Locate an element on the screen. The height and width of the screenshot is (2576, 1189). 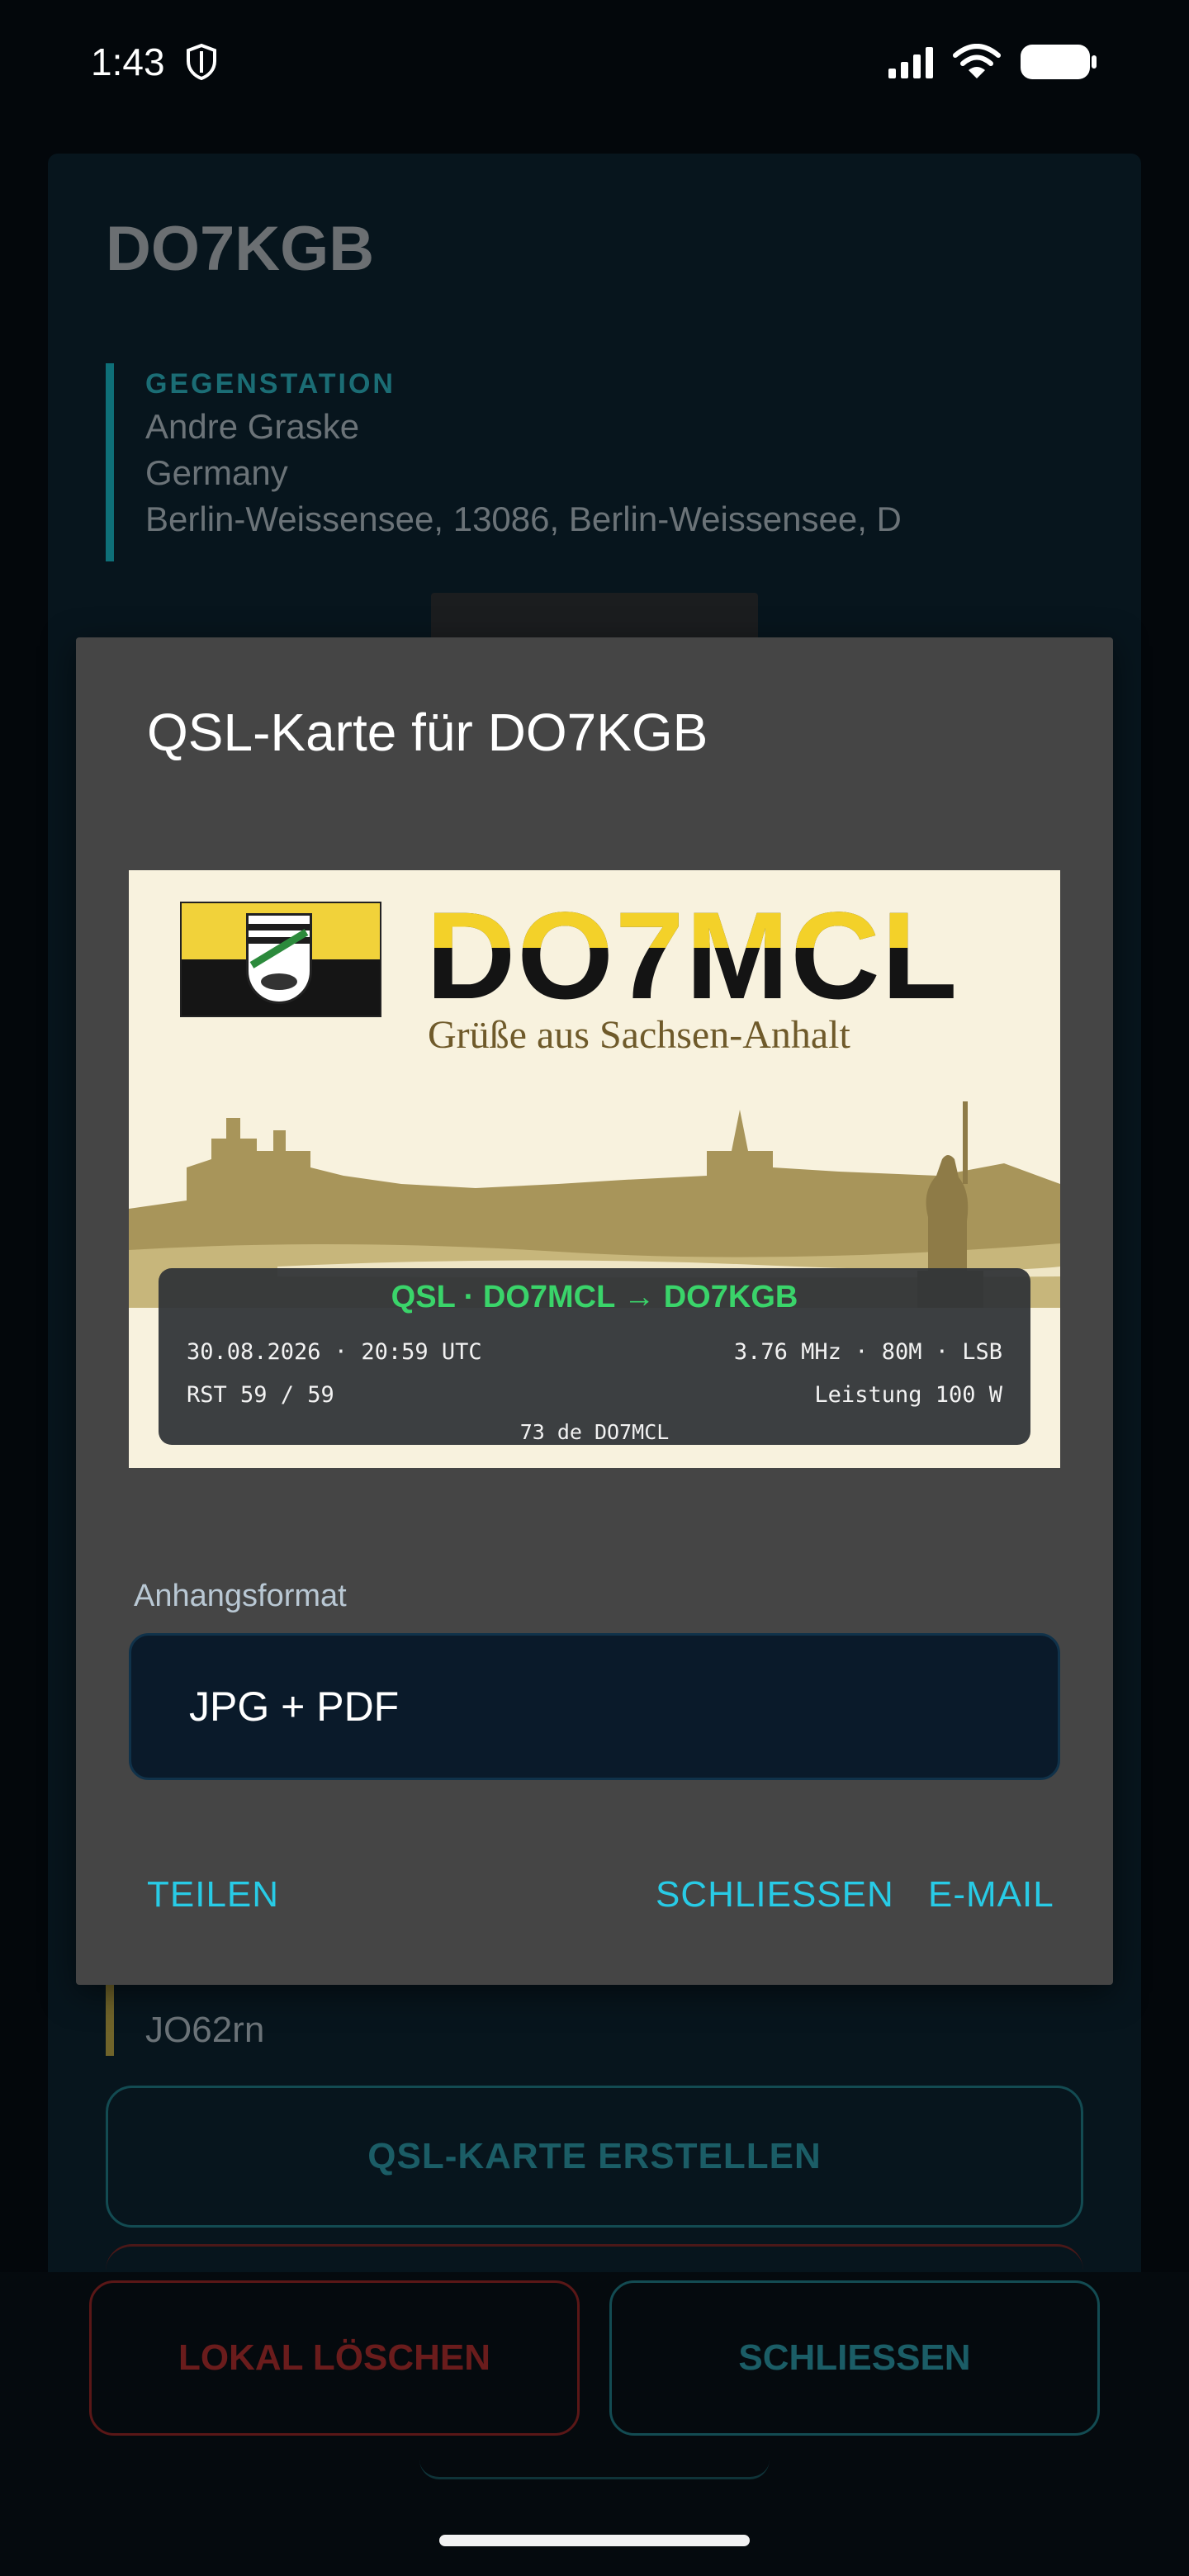
qso-datetime: 30.08.2026 · 20:59 UTC is located at coordinates (334, 1352).